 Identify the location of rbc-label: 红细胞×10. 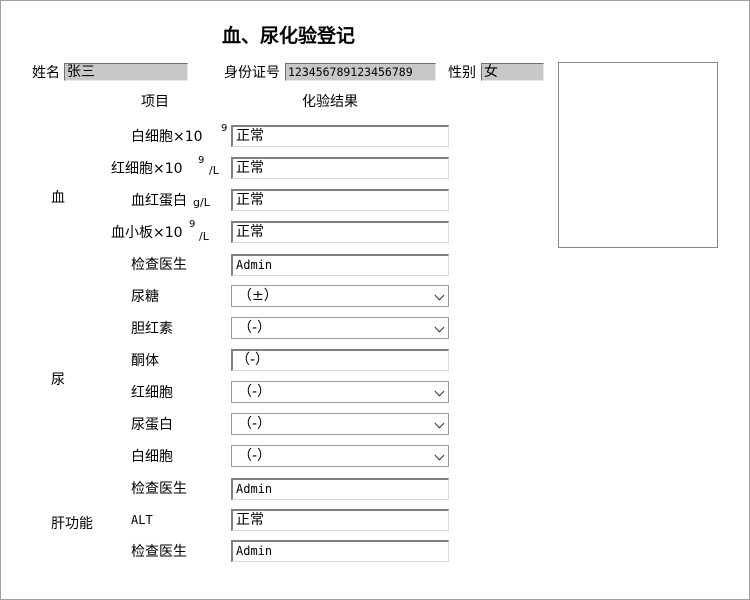
(147, 169).